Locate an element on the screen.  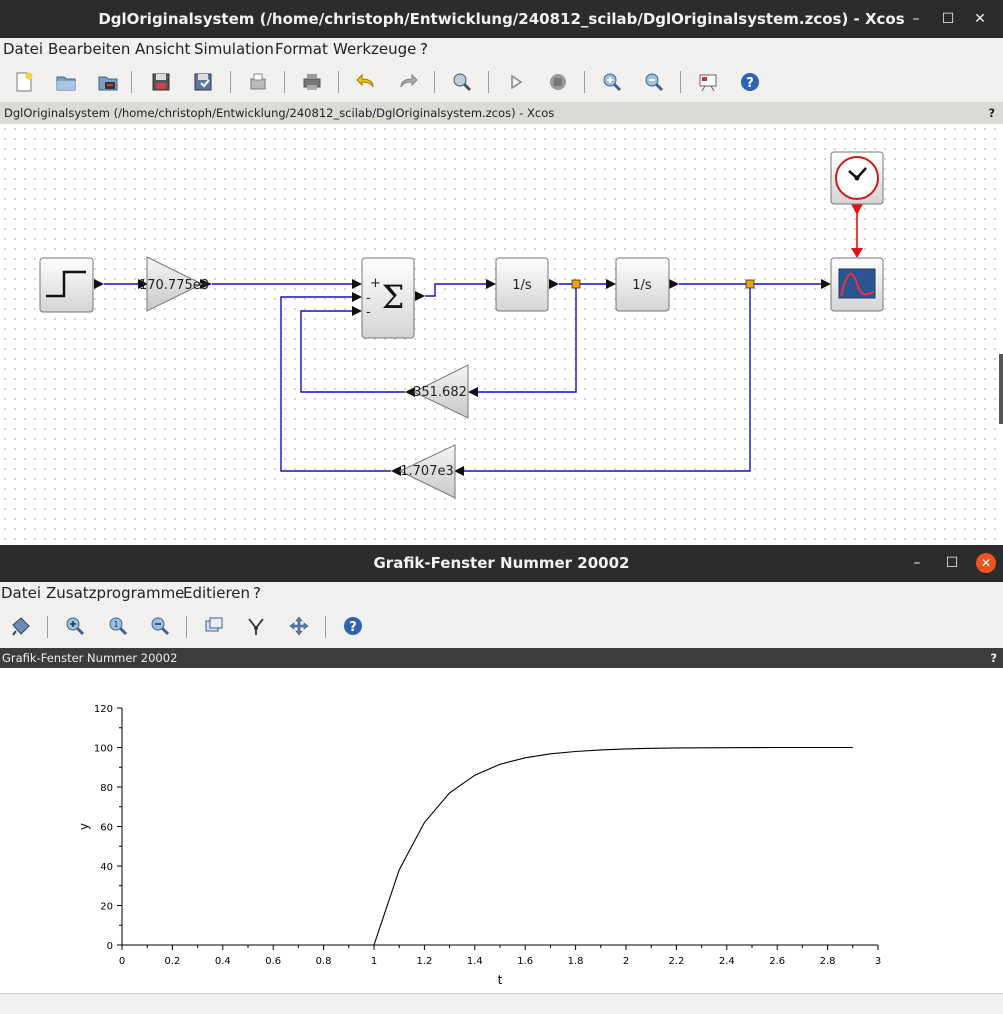
step-block is located at coordinates (66, 285).